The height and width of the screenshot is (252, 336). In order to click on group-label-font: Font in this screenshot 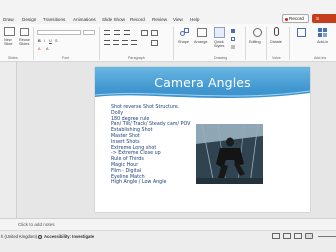, I will do `click(66, 58)`.